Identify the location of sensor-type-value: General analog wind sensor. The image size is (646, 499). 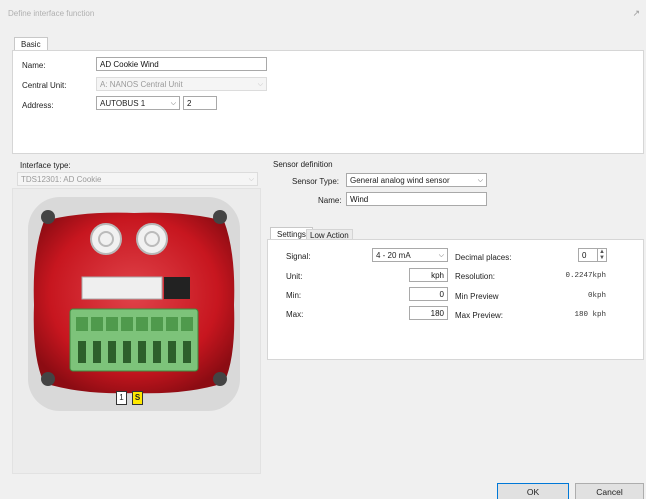
(400, 180).